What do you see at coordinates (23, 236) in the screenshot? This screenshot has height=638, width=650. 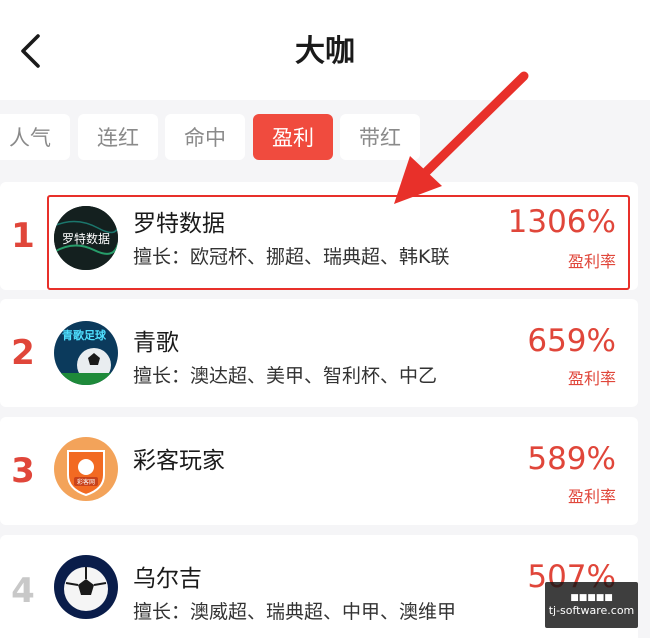 I see `rank-number: 1` at bounding box center [23, 236].